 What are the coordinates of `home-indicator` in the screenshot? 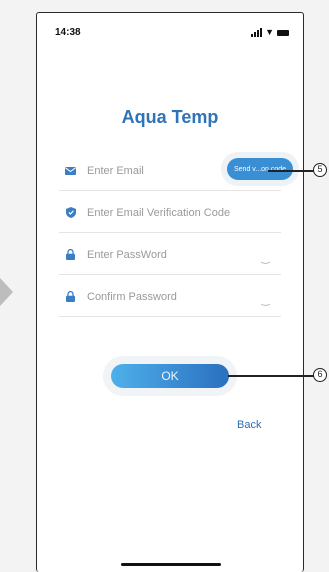 It's located at (171, 564).